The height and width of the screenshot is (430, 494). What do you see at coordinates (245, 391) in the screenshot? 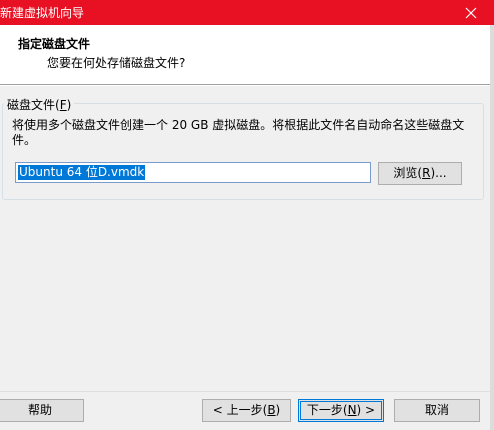
I see `footer-divider` at bounding box center [245, 391].